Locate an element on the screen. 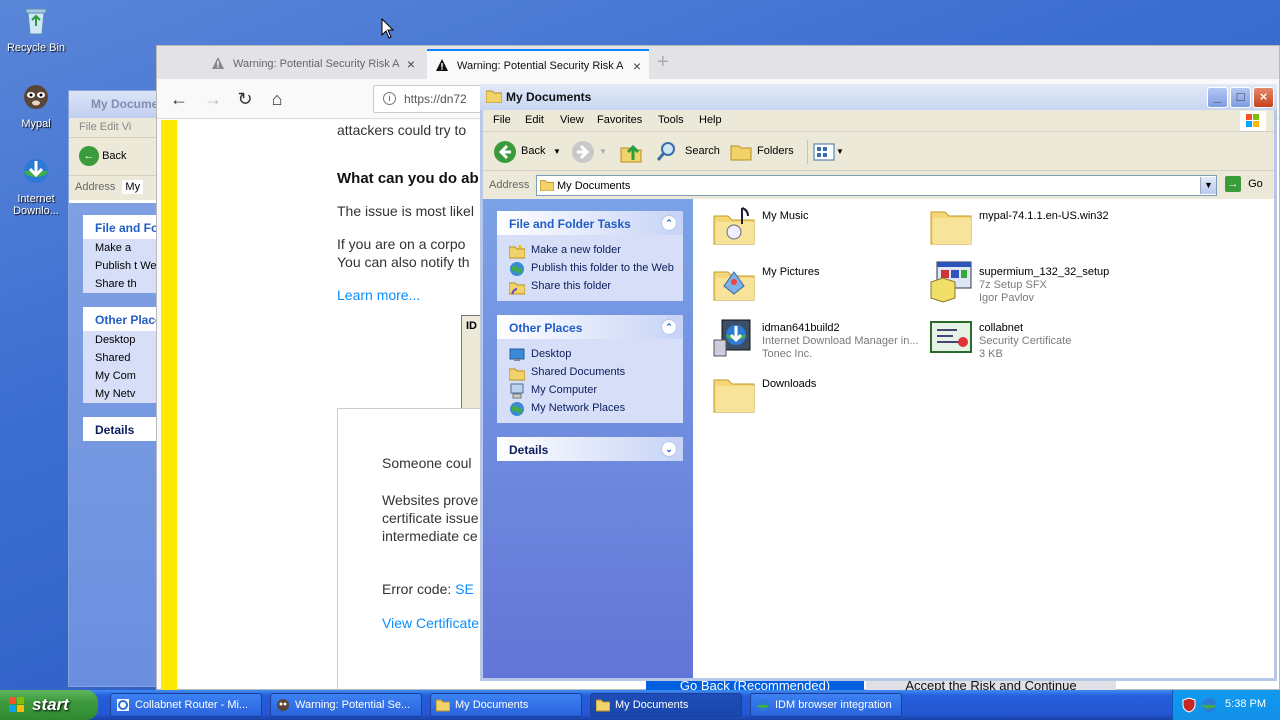  bg-panel-item: Shared is located at coordinates (123, 358).